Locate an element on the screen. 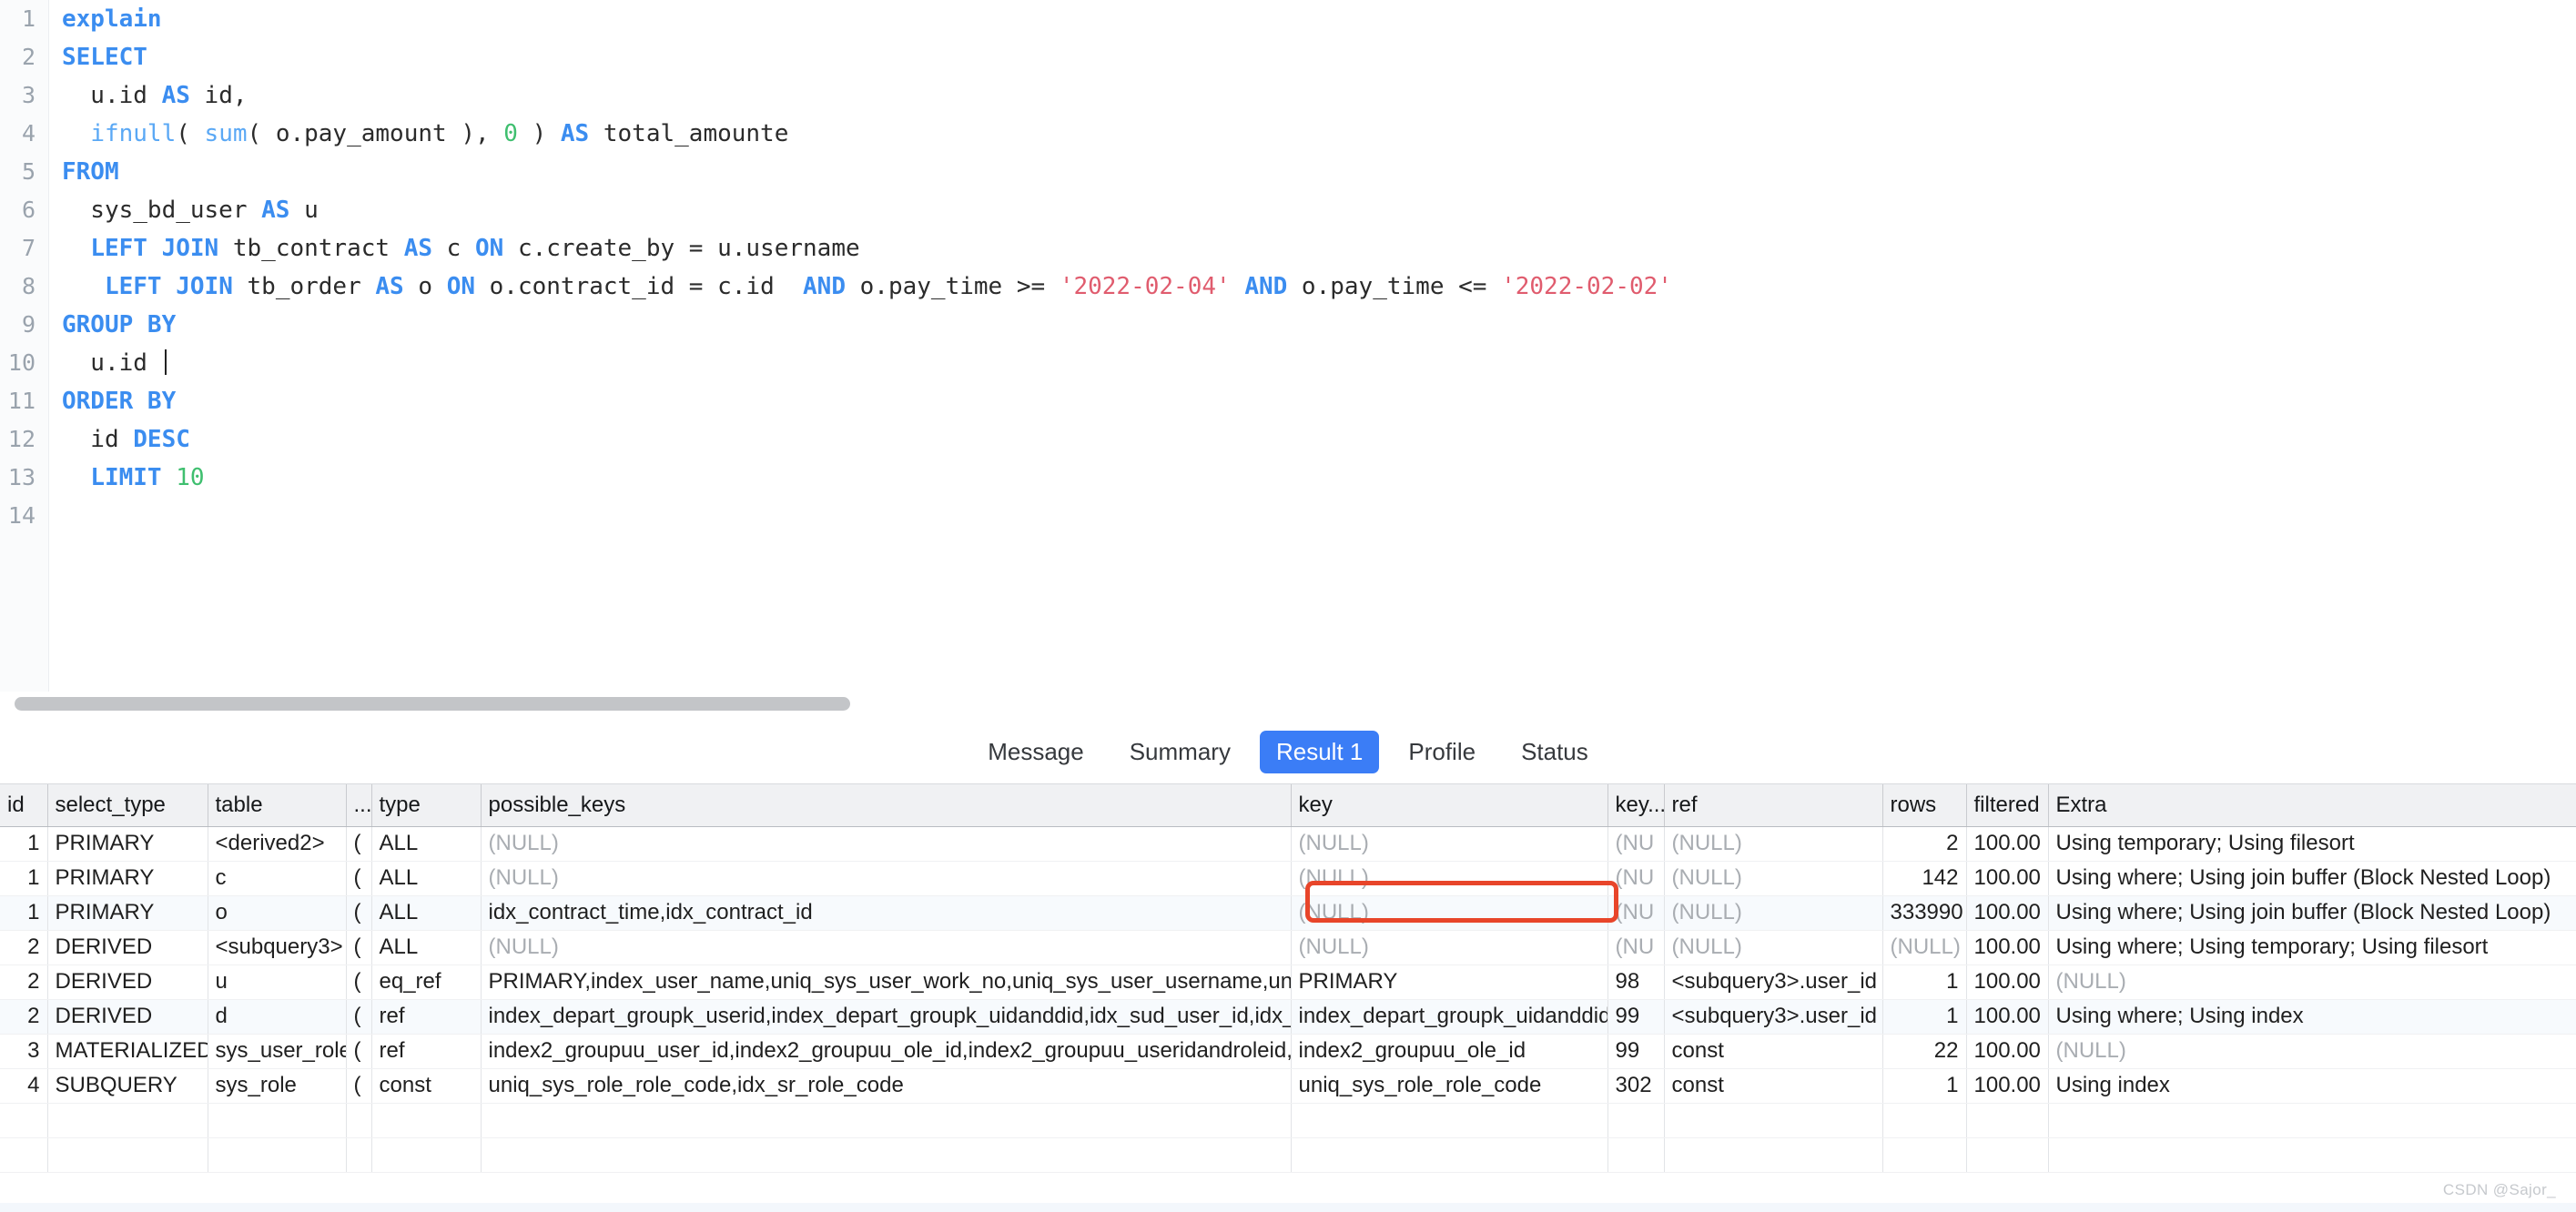 The width and height of the screenshot is (2576, 1212). code-line is located at coordinates (1312, 516).